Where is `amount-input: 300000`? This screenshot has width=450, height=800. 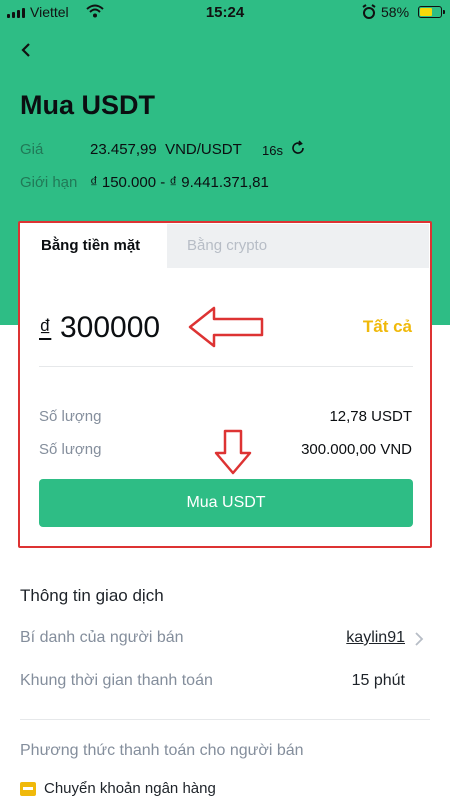 amount-input: 300000 is located at coordinates (110, 328).